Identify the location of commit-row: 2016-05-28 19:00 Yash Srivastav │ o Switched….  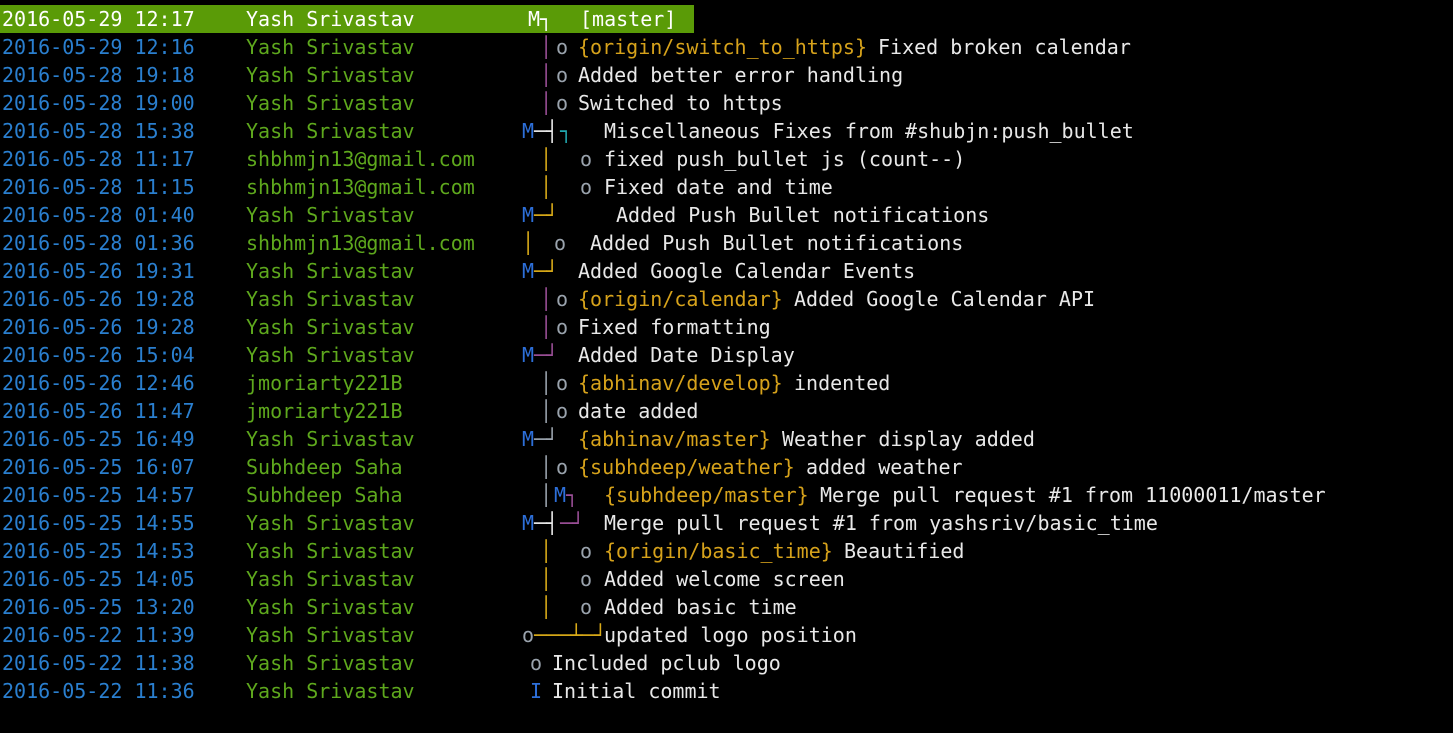
(726, 103).